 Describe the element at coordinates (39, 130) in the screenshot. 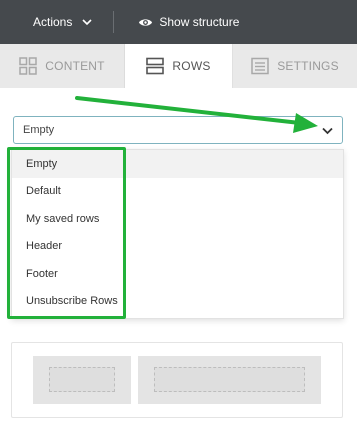

I see `row-type-select-value: Empty` at that location.